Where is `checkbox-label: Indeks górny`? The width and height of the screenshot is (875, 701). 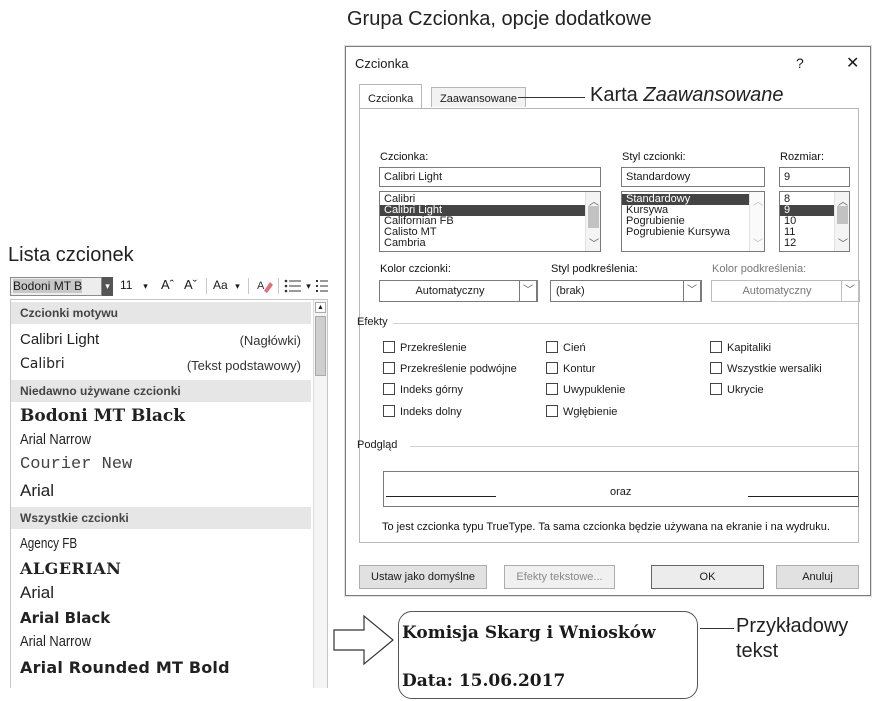 checkbox-label: Indeks górny is located at coordinates (431, 390).